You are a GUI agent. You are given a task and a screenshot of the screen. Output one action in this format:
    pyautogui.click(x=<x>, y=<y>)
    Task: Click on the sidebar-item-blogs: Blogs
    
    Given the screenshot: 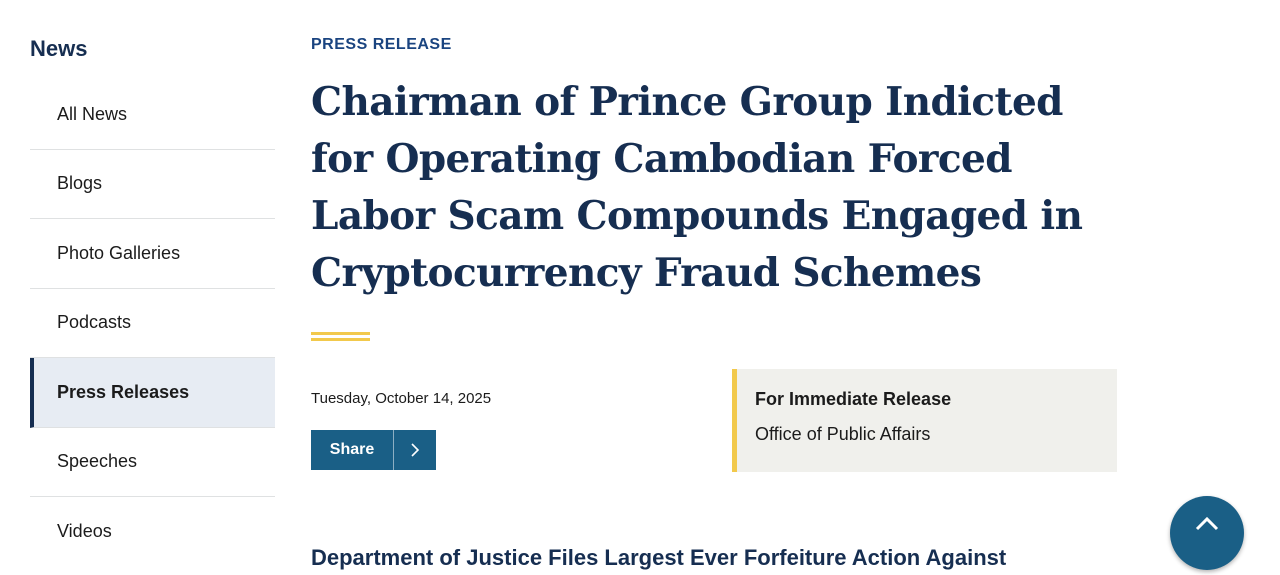 What is the action you would take?
    pyautogui.click(x=152, y=184)
    